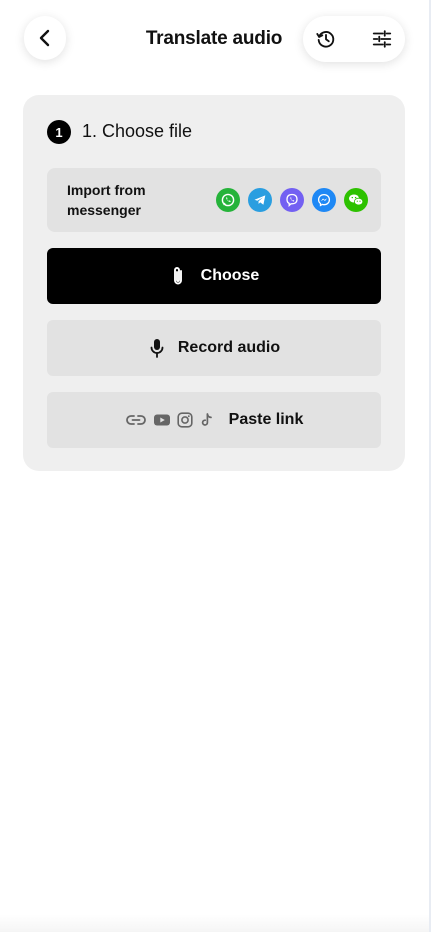 The width and height of the screenshot is (431, 932). I want to click on microphone-icon, so click(157, 348).